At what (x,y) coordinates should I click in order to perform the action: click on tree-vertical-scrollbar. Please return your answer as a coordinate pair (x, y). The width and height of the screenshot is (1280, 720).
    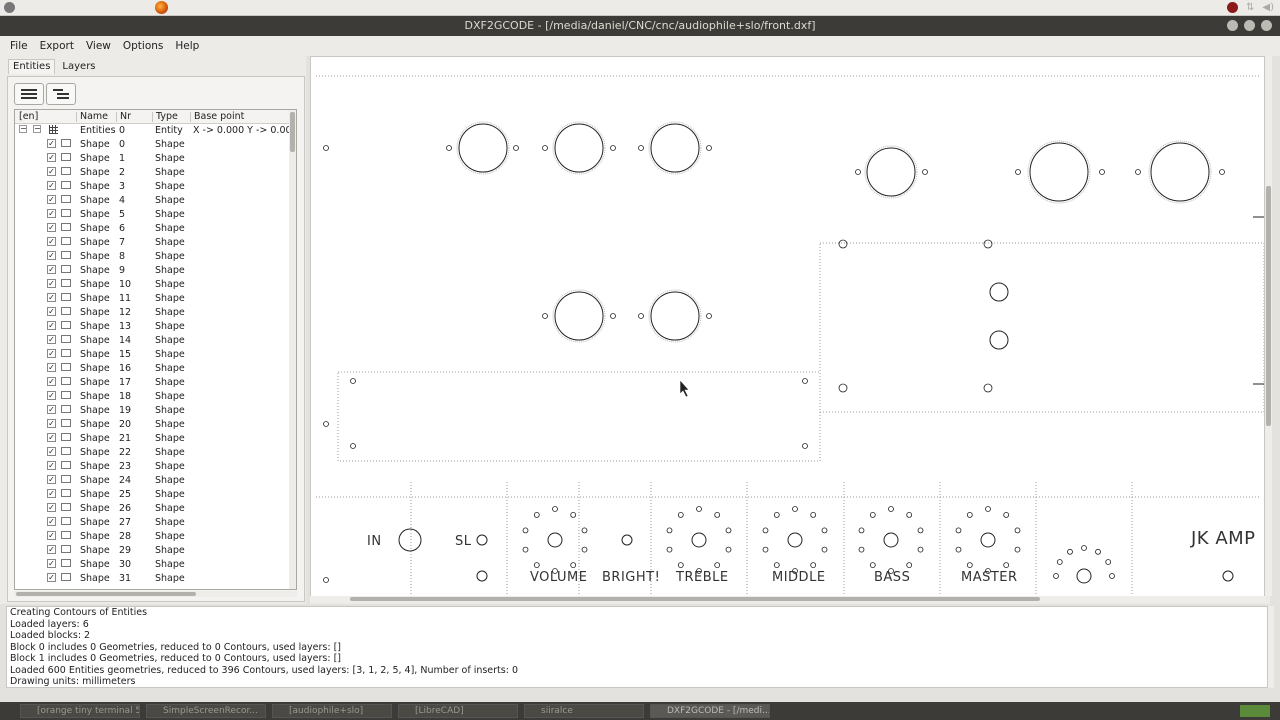
    Looking at the image, I should click on (292, 349).